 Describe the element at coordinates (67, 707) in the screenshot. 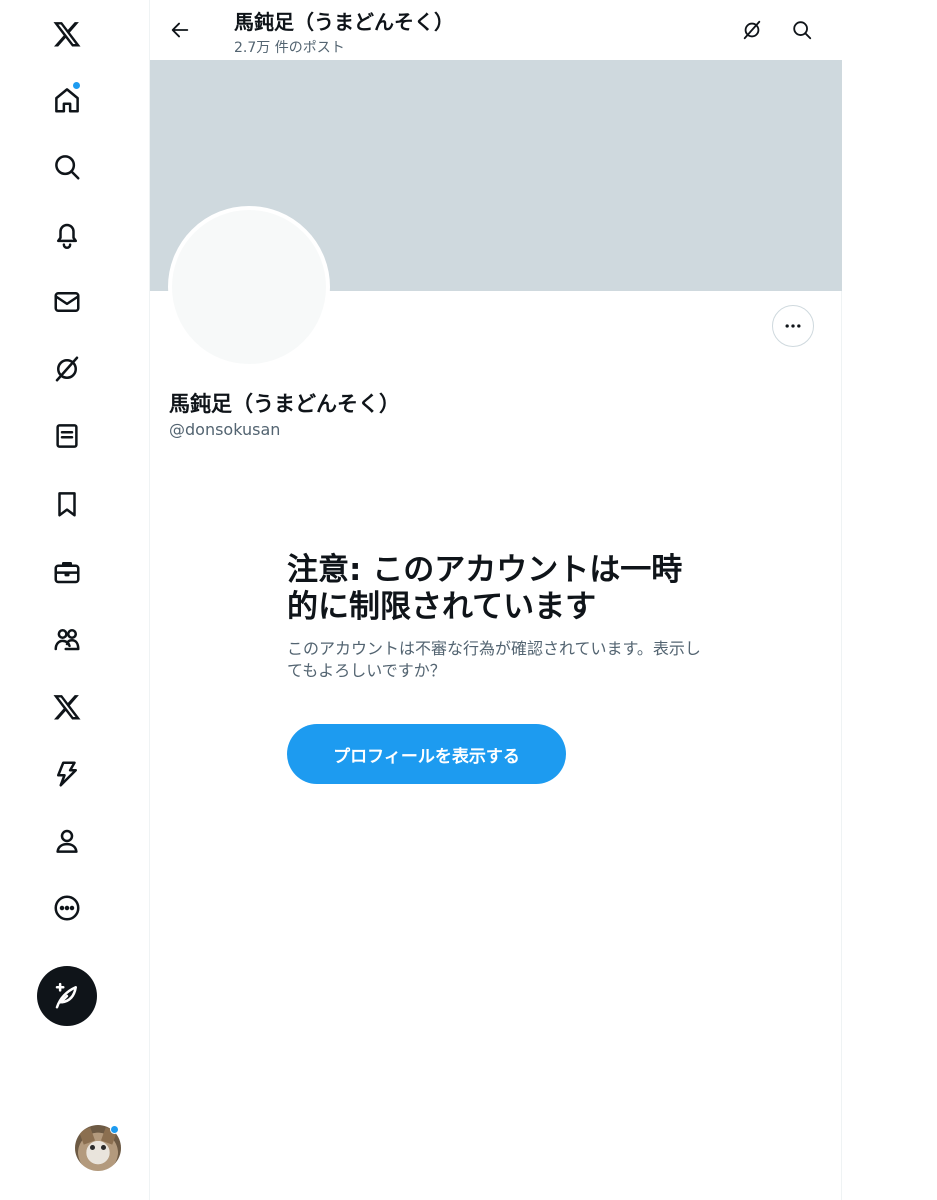

I see `premium-x-icon` at that location.